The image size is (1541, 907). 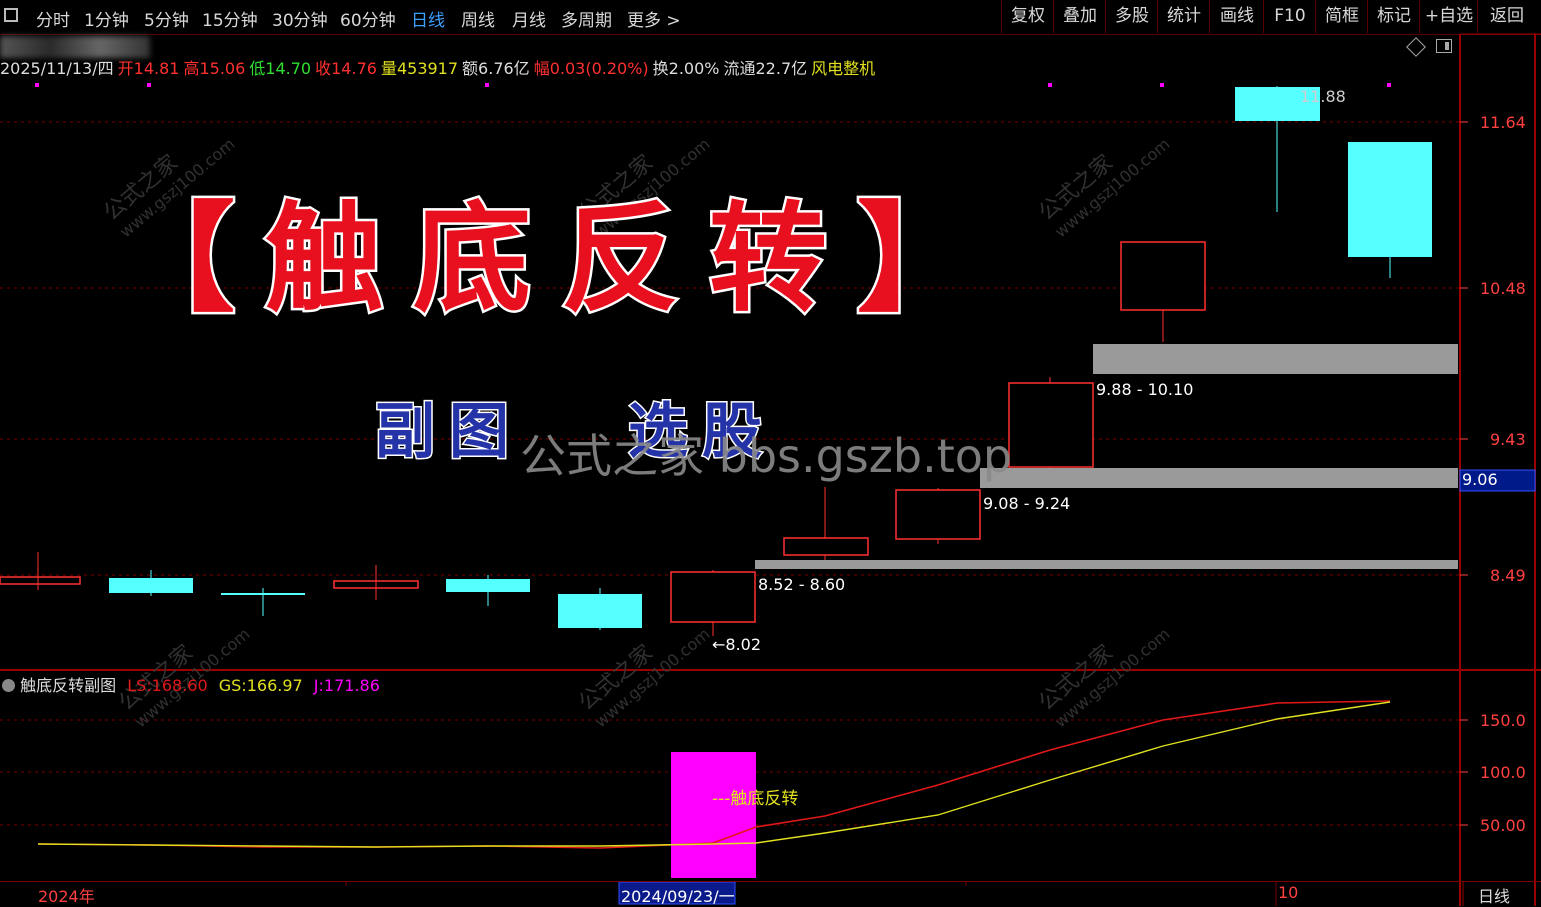 What do you see at coordinates (755, 799) in the screenshot?
I see `signal-label: ---触底反转` at bounding box center [755, 799].